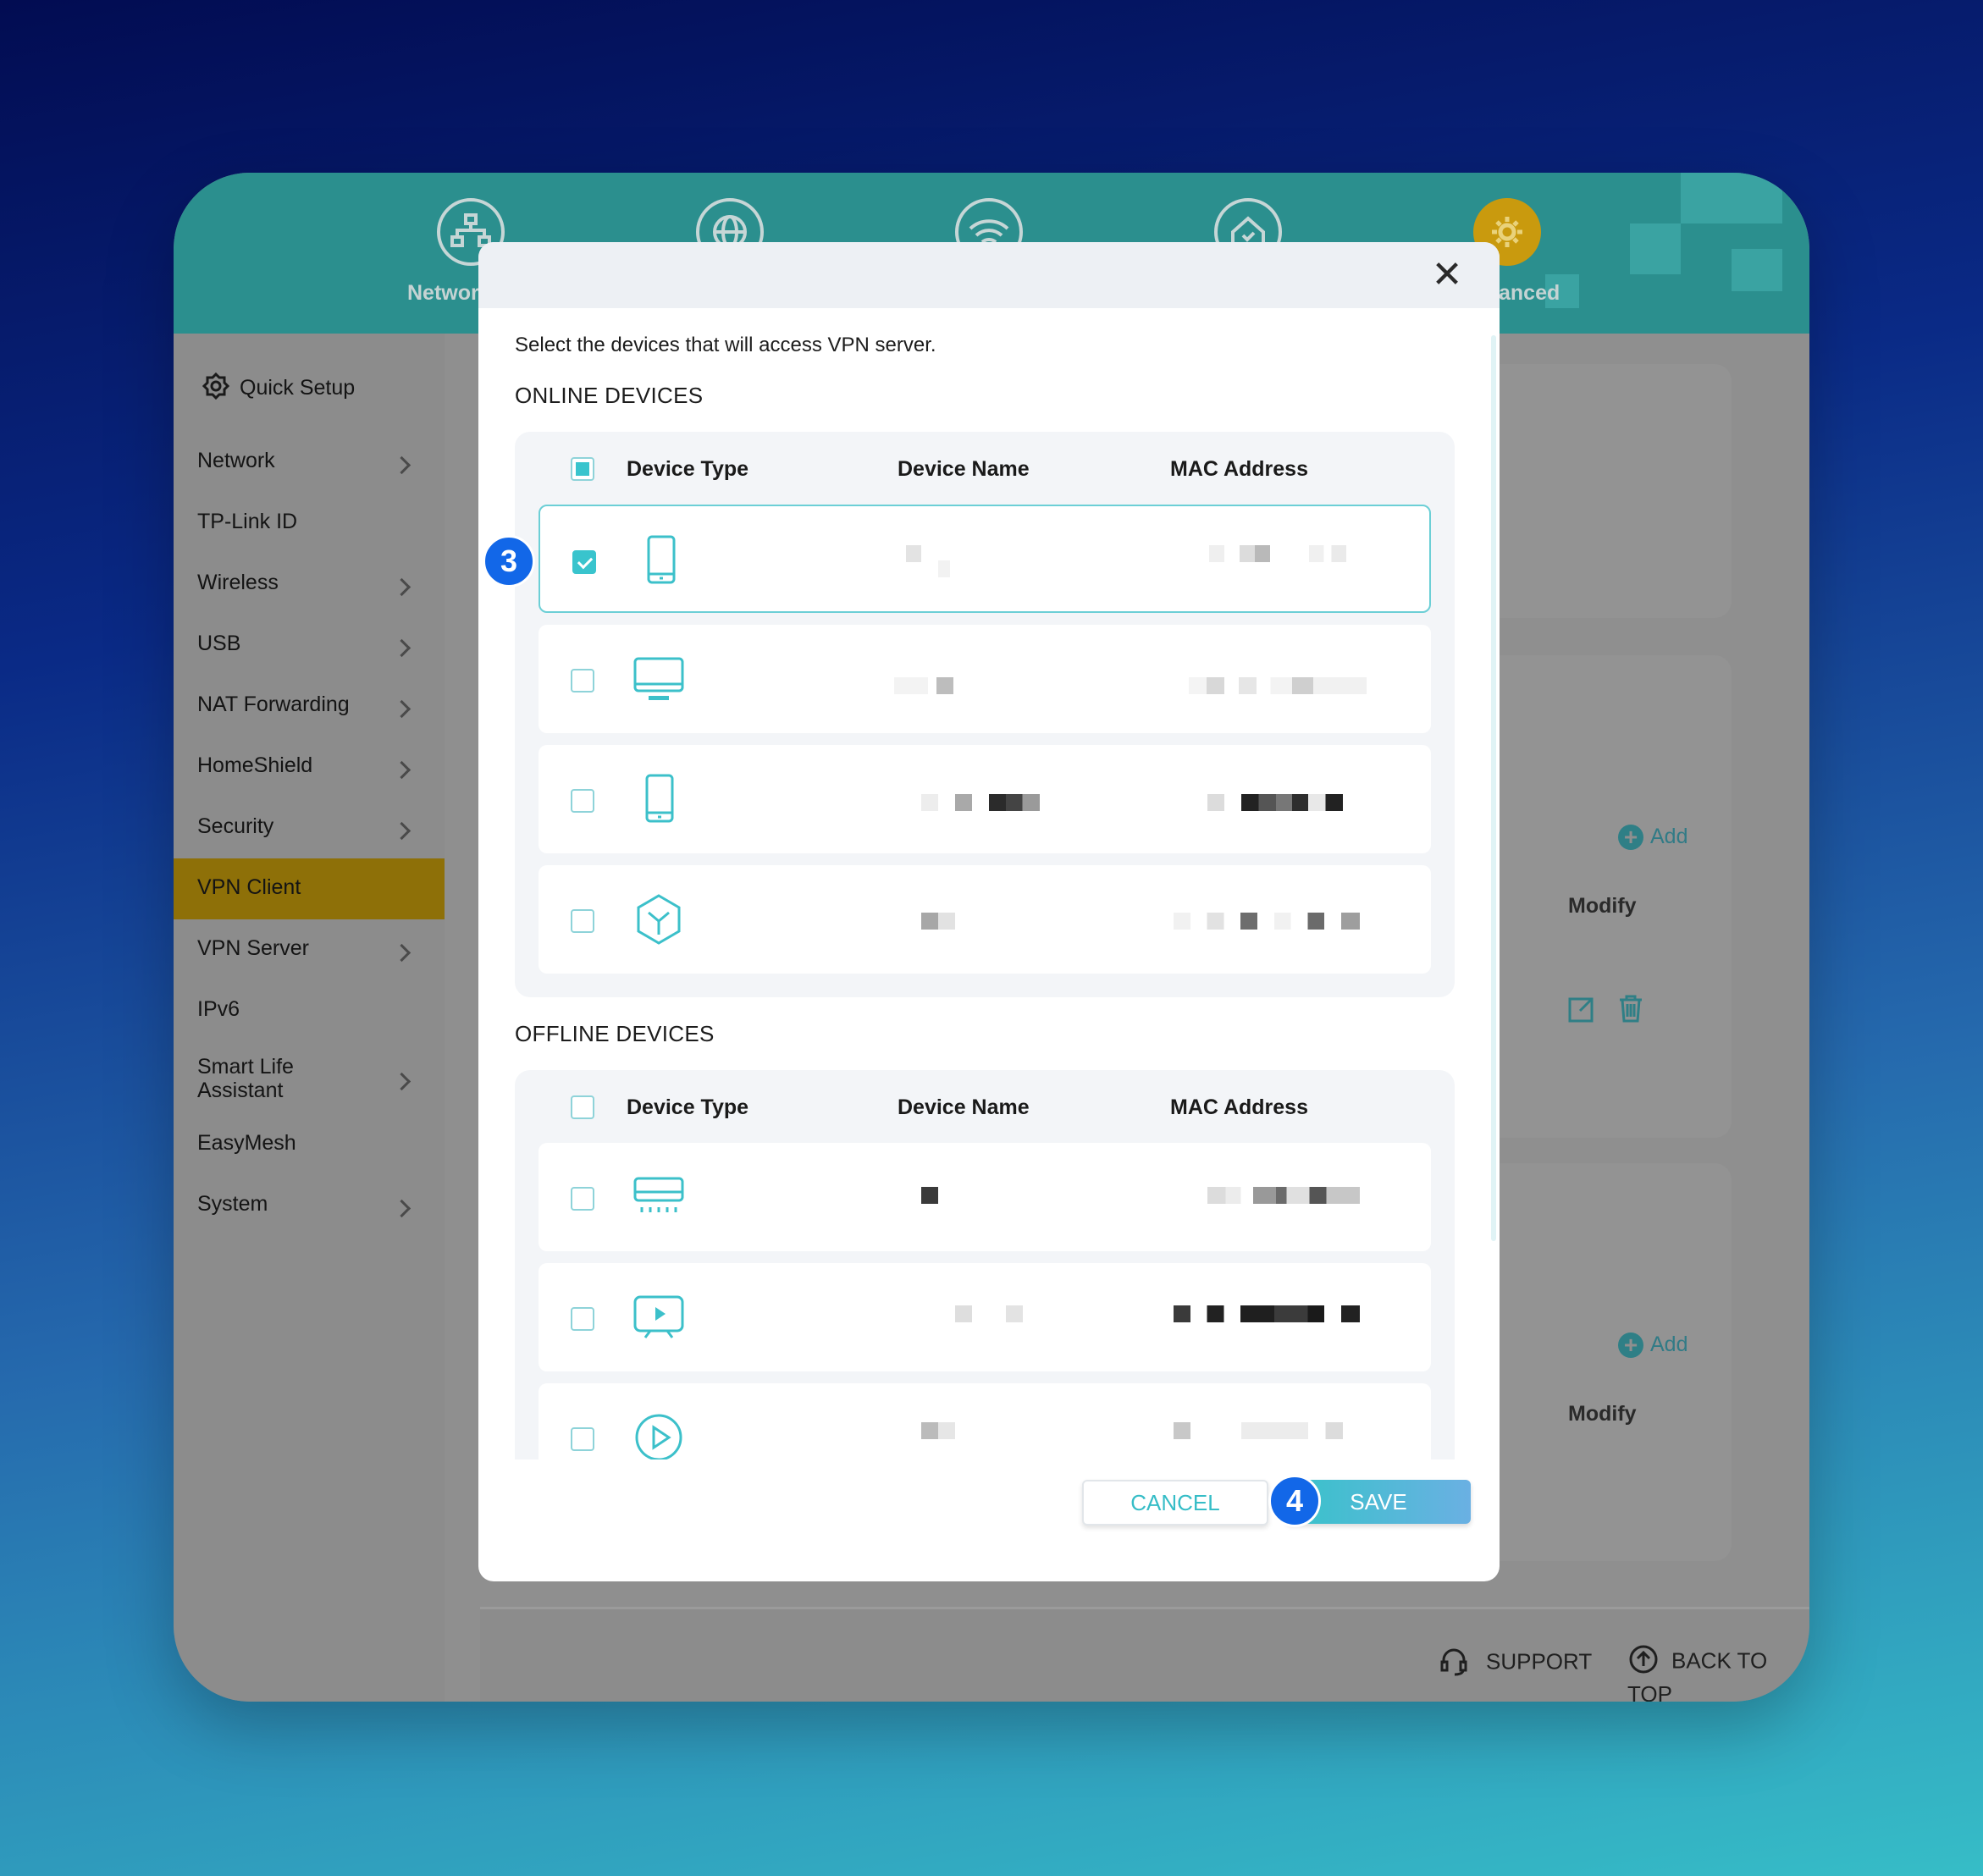 The height and width of the screenshot is (1876, 1983). I want to click on offline-devices-title: OFFLINE DEVICES, so click(615, 1033).